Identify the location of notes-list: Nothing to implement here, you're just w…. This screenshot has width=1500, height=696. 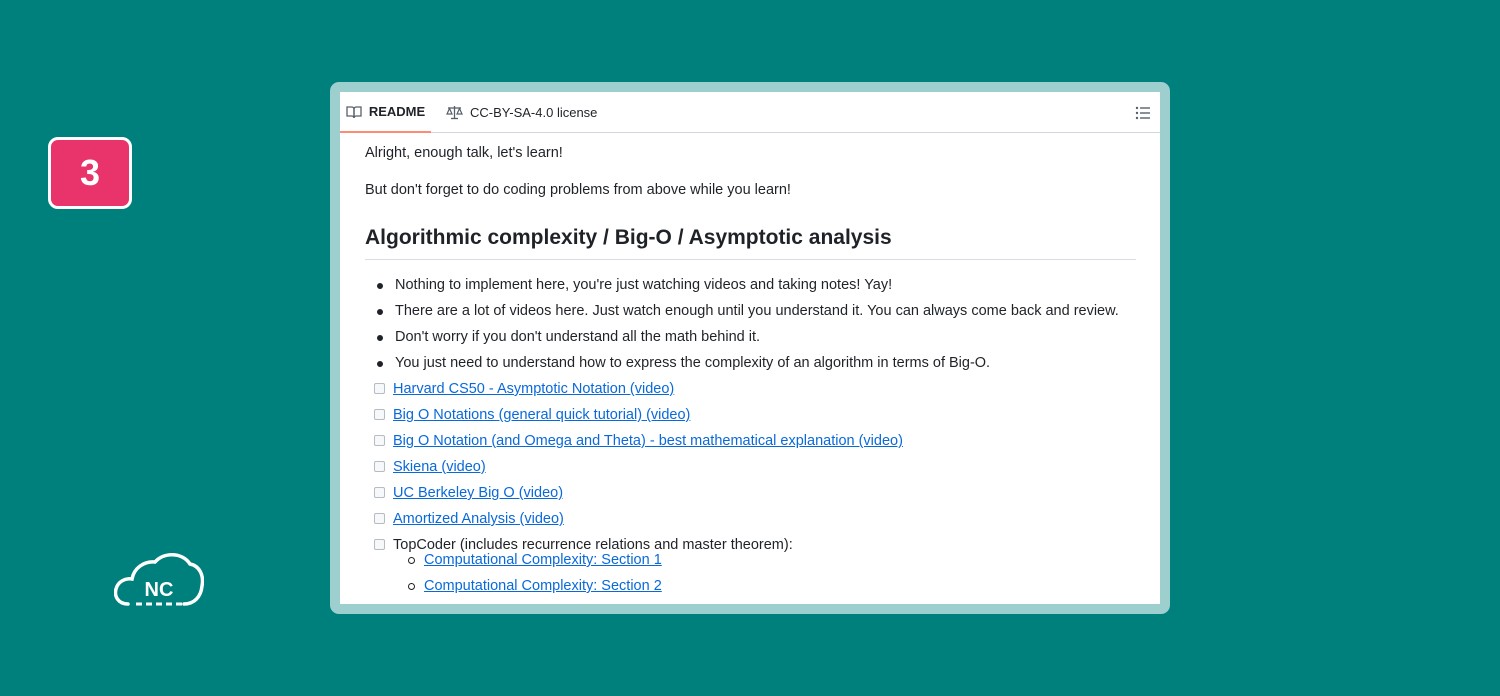
(742, 328).